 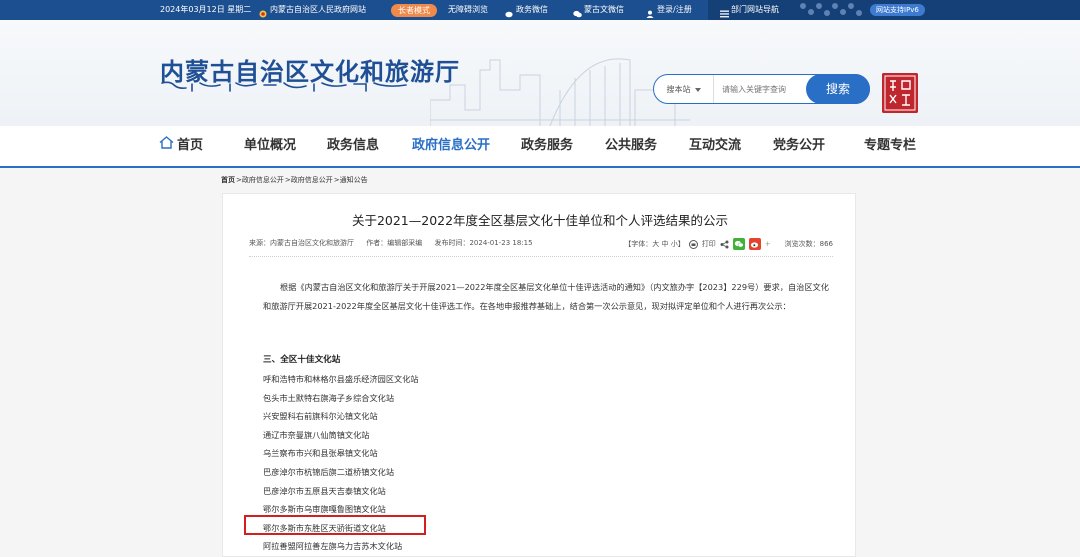 I want to click on search-scope-select: 搜本站, so click(x=684, y=89).